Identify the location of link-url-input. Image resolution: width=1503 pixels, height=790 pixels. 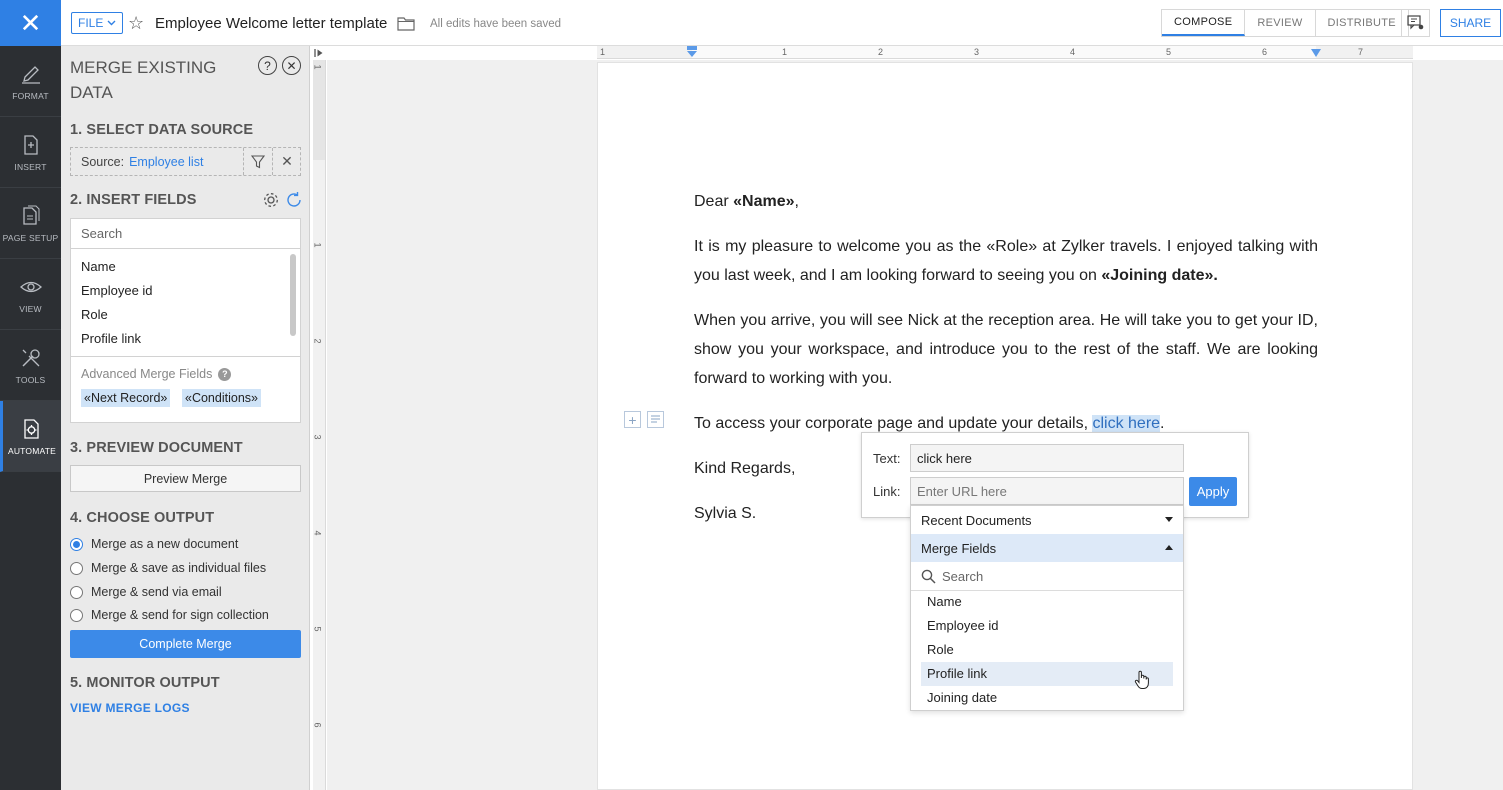
(1047, 491).